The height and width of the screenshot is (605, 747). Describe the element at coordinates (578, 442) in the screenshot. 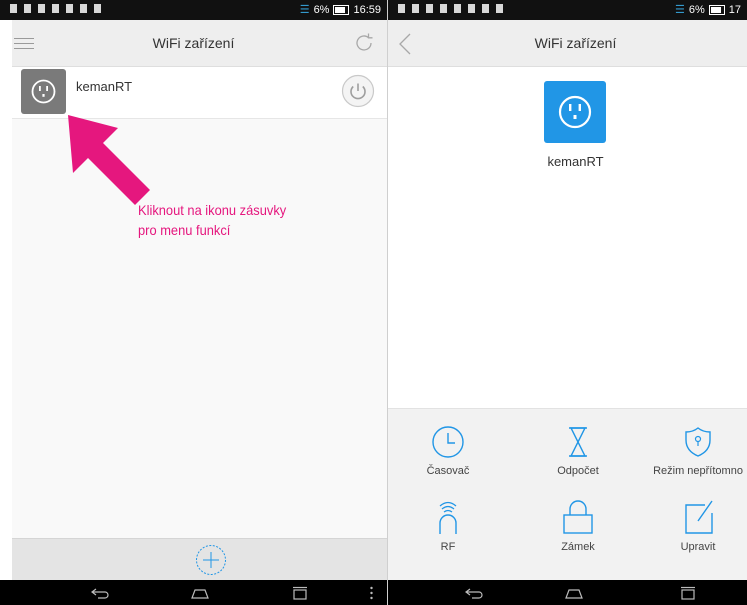

I see `hourglass-icon` at that location.